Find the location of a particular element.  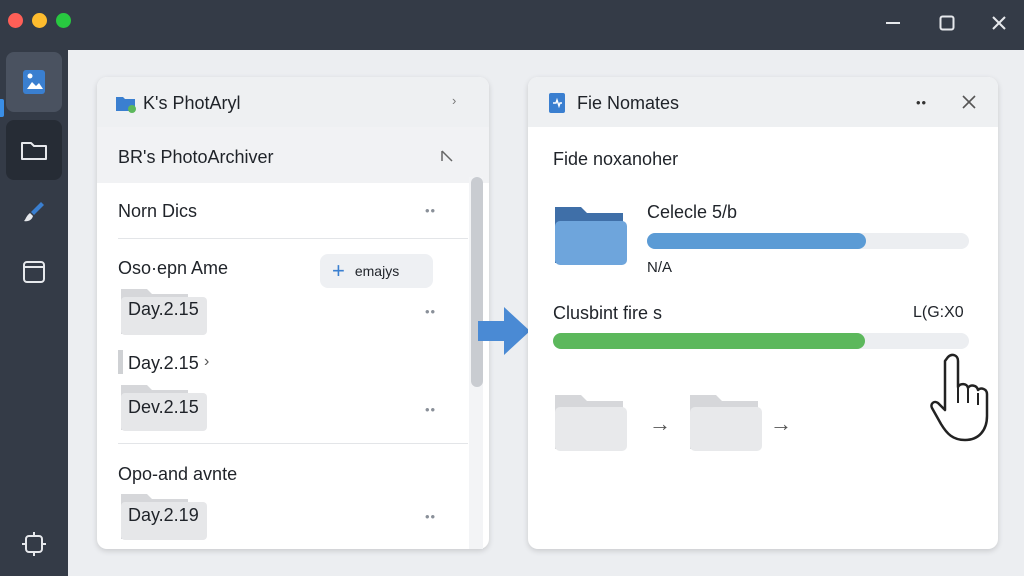

left-panel-title: K's PhotAryl is located at coordinates (192, 103).